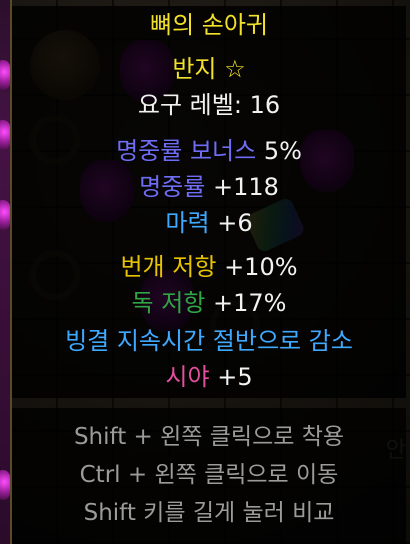  What do you see at coordinates (209, 187) in the screenshot?
I see `mod-line: 명중률 +118` at bounding box center [209, 187].